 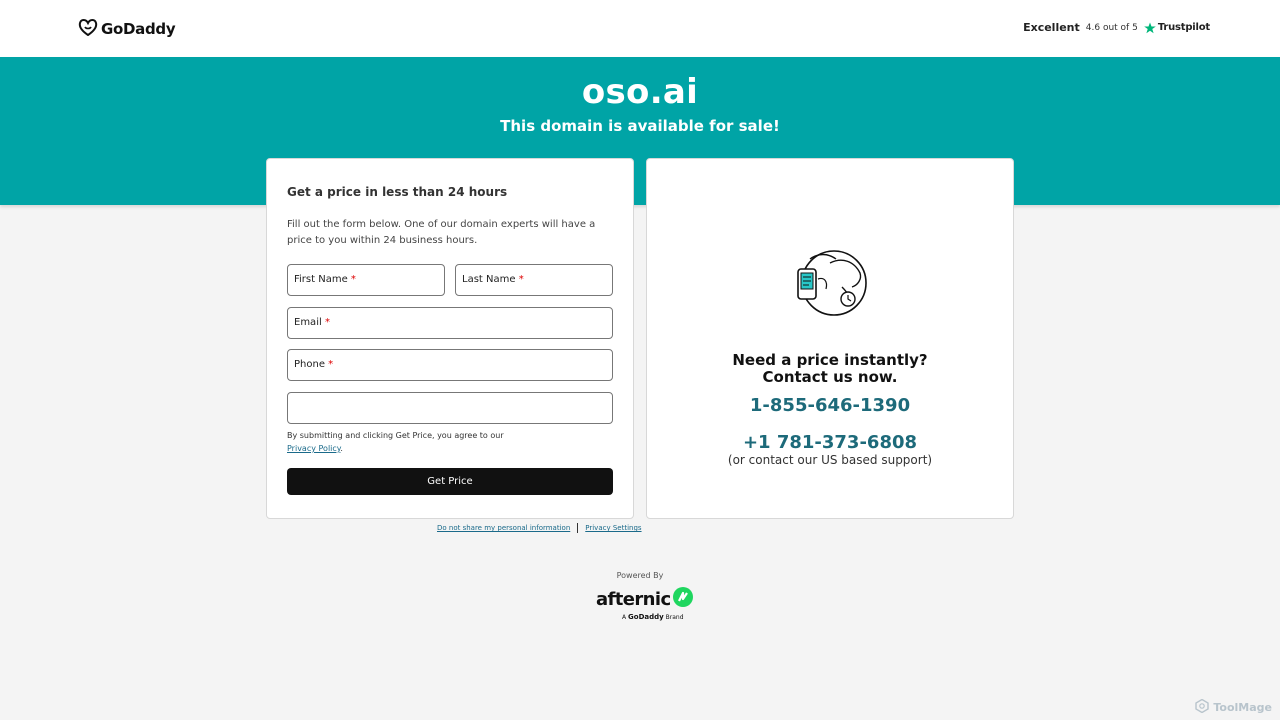 I want to click on trustpilot-name: Trustpilot, so click(x=1183, y=27).